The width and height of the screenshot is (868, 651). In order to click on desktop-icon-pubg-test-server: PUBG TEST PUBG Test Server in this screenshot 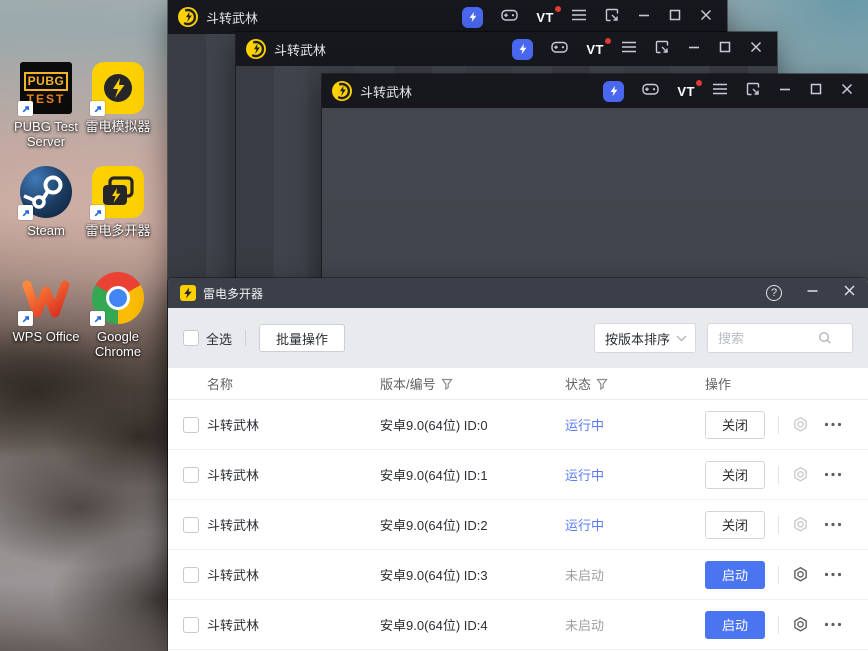, I will do `click(46, 105)`.